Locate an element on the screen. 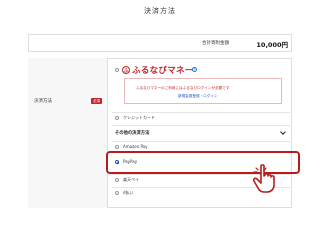  total-amount: 10,000円 is located at coordinates (272, 44).